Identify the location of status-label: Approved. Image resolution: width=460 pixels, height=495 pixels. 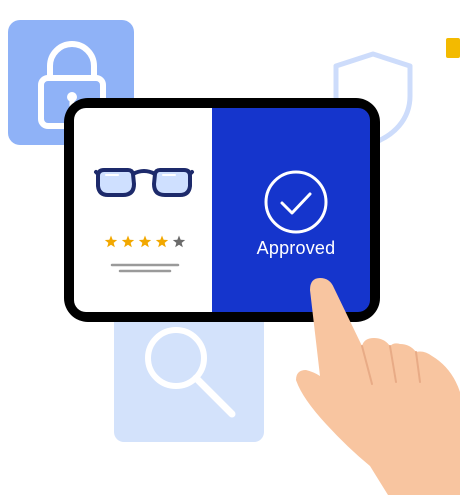
(296, 248).